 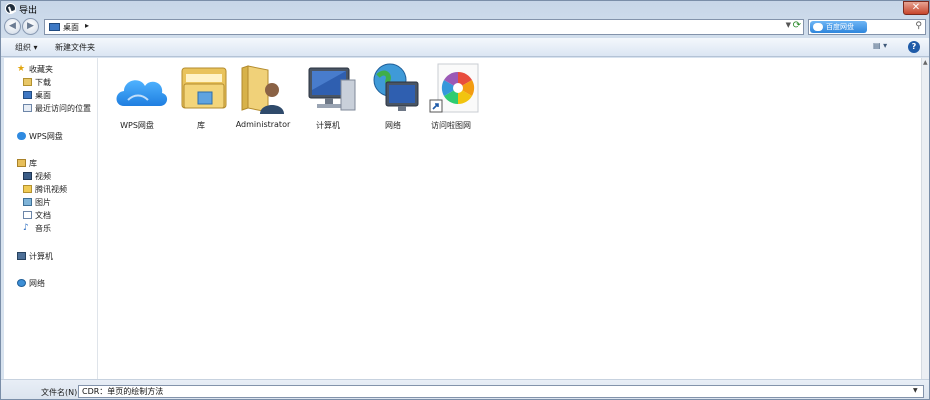 I want to click on content-item-label: 库, so click(x=201, y=125).